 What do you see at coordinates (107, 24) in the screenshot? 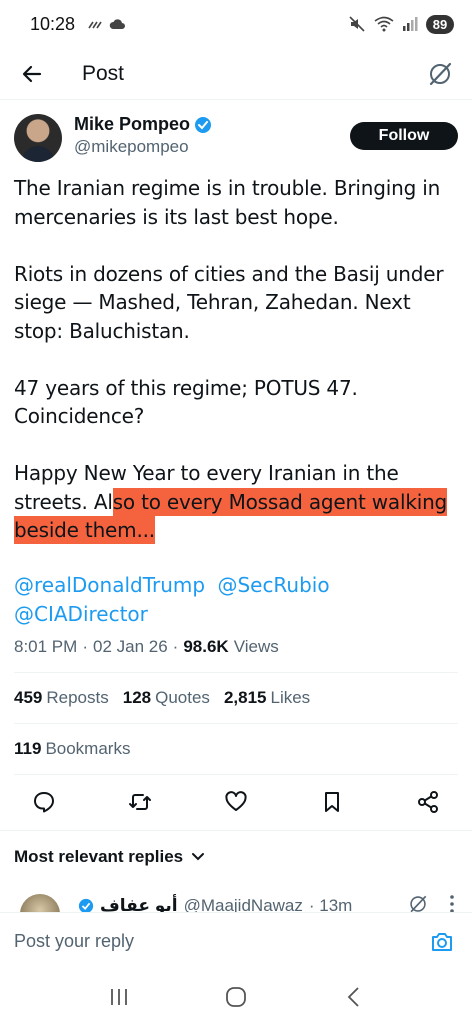
I see `status-notification-icons` at bounding box center [107, 24].